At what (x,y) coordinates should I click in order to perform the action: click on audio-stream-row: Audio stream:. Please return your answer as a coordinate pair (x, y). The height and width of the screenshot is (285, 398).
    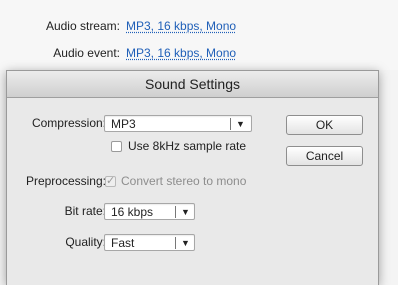
    Looking at the image, I should click on (60, 27).